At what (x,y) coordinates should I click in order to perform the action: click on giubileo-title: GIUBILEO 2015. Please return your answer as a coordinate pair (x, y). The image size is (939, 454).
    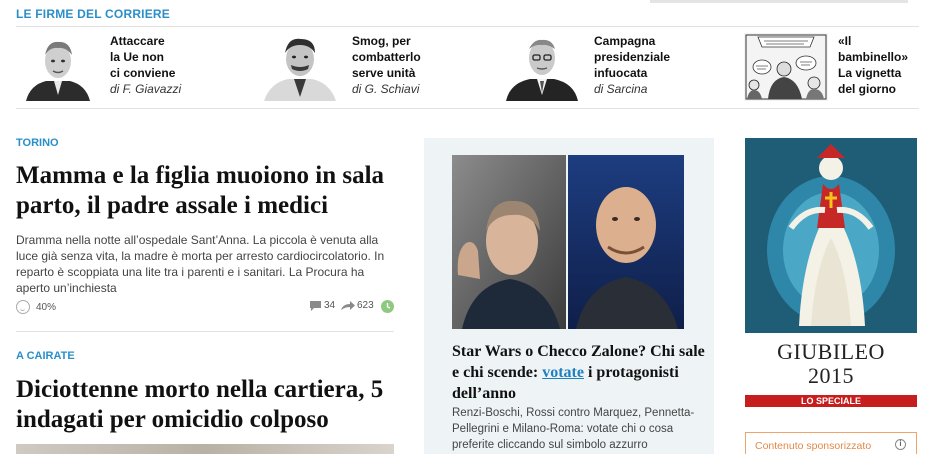
    Looking at the image, I should click on (831, 364).